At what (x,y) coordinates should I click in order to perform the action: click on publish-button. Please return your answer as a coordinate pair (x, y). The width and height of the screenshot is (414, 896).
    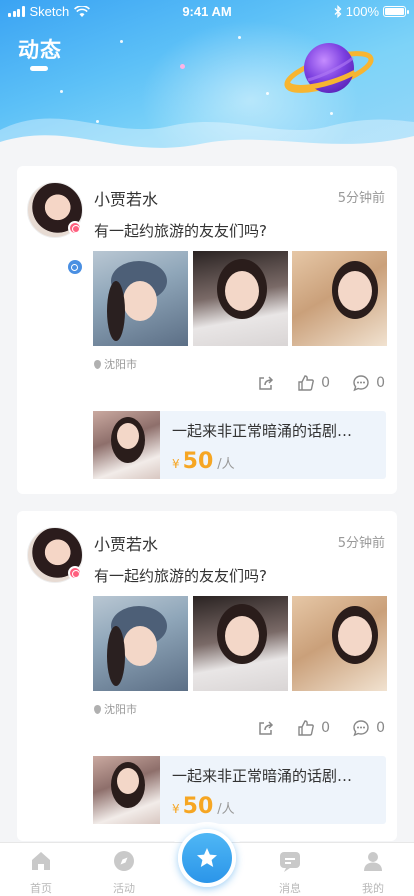
    Looking at the image, I should click on (207, 858).